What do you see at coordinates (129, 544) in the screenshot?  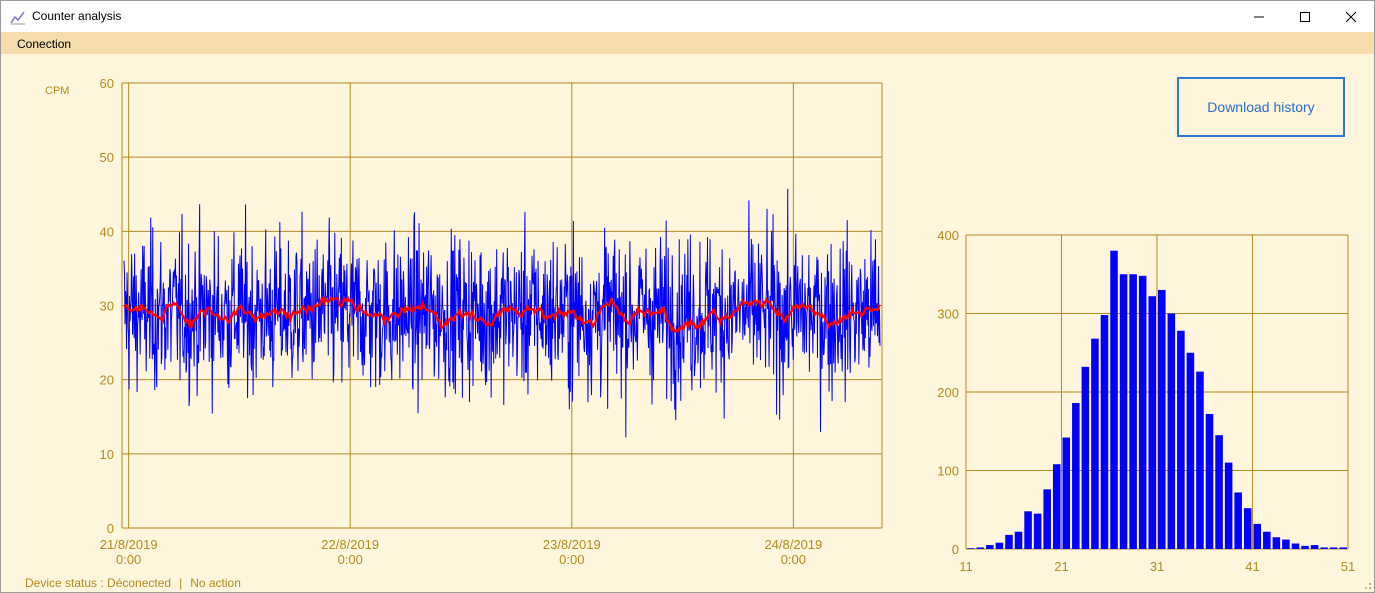 I see `x-tick-date: 21/8/2019` at bounding box center [129, 544].